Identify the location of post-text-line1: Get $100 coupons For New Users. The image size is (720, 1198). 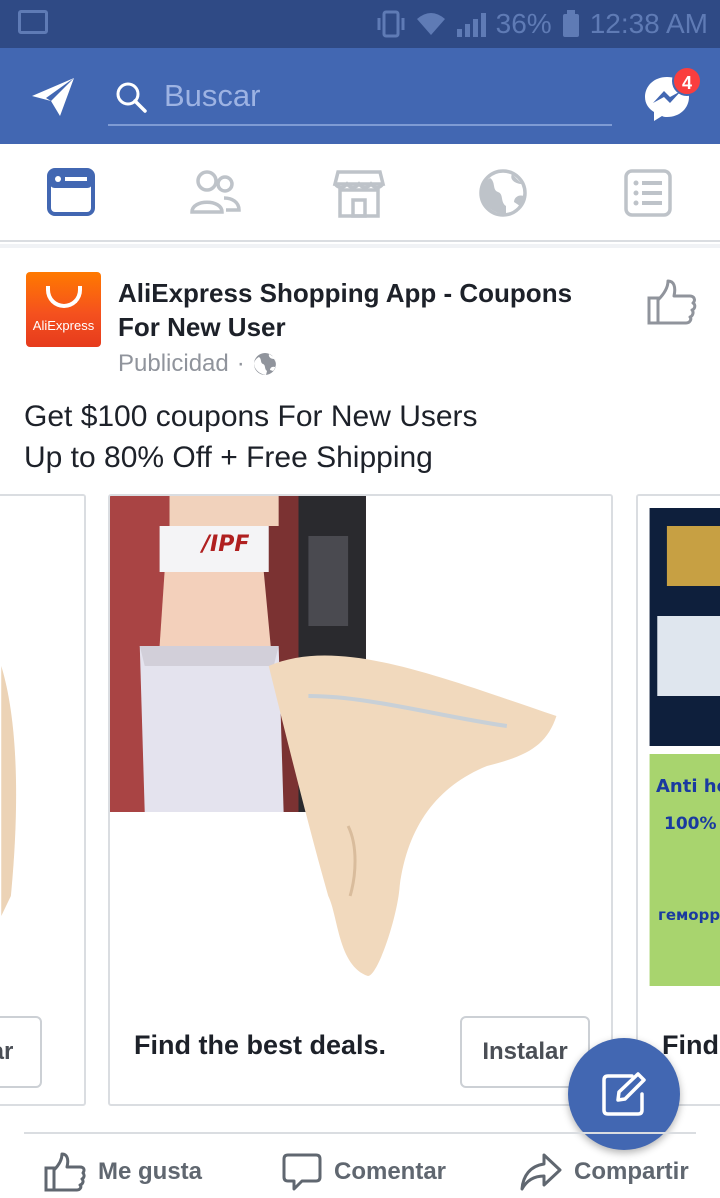
(251, 416).